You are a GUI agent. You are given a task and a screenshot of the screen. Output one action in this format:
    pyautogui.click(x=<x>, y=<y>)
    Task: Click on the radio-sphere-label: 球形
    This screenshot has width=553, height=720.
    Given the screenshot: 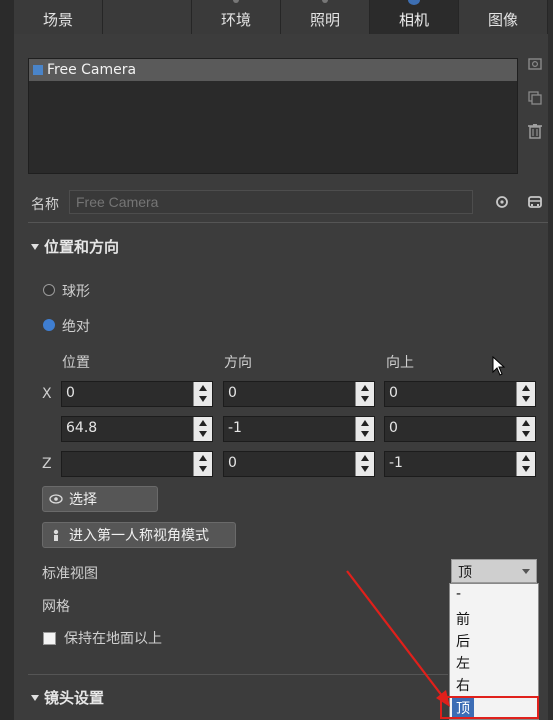 What is the action you would take?
    pyautogui.click(x=76, y=292)
    